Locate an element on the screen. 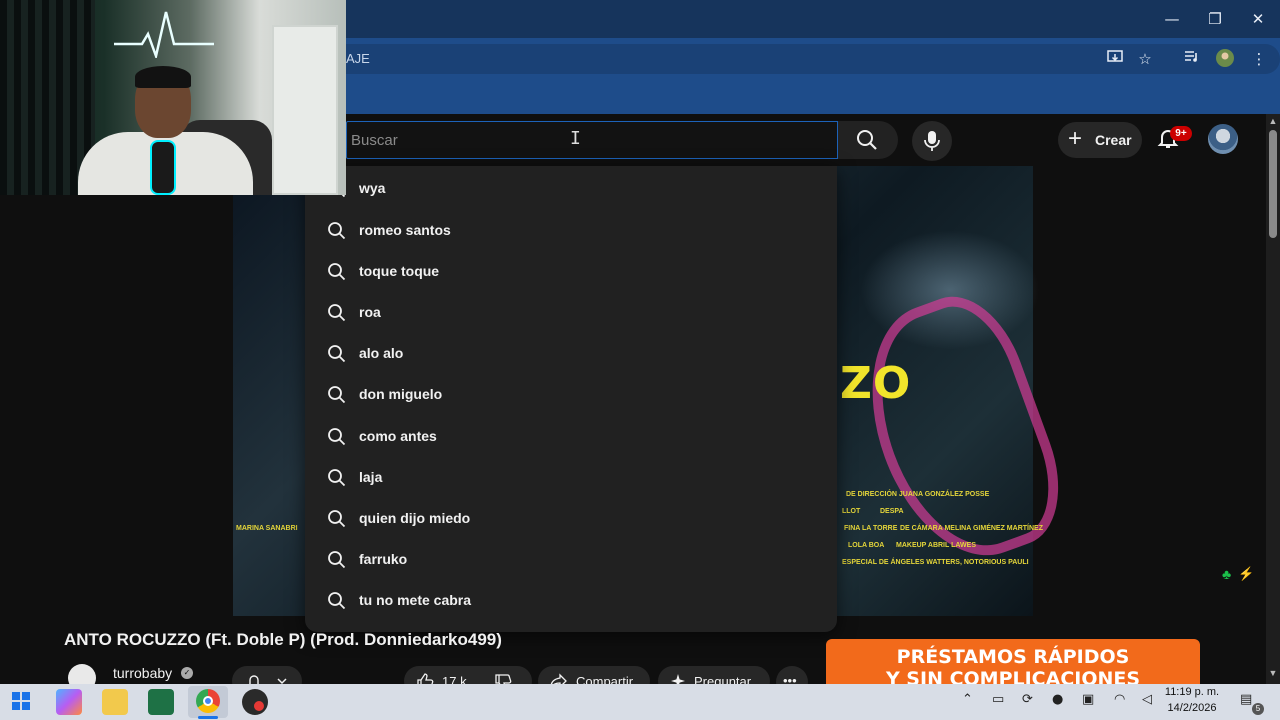 Image resolution: width=1280 pixels, height=720 pixels. webcam-person-hair is located at coordinates (163, 77).